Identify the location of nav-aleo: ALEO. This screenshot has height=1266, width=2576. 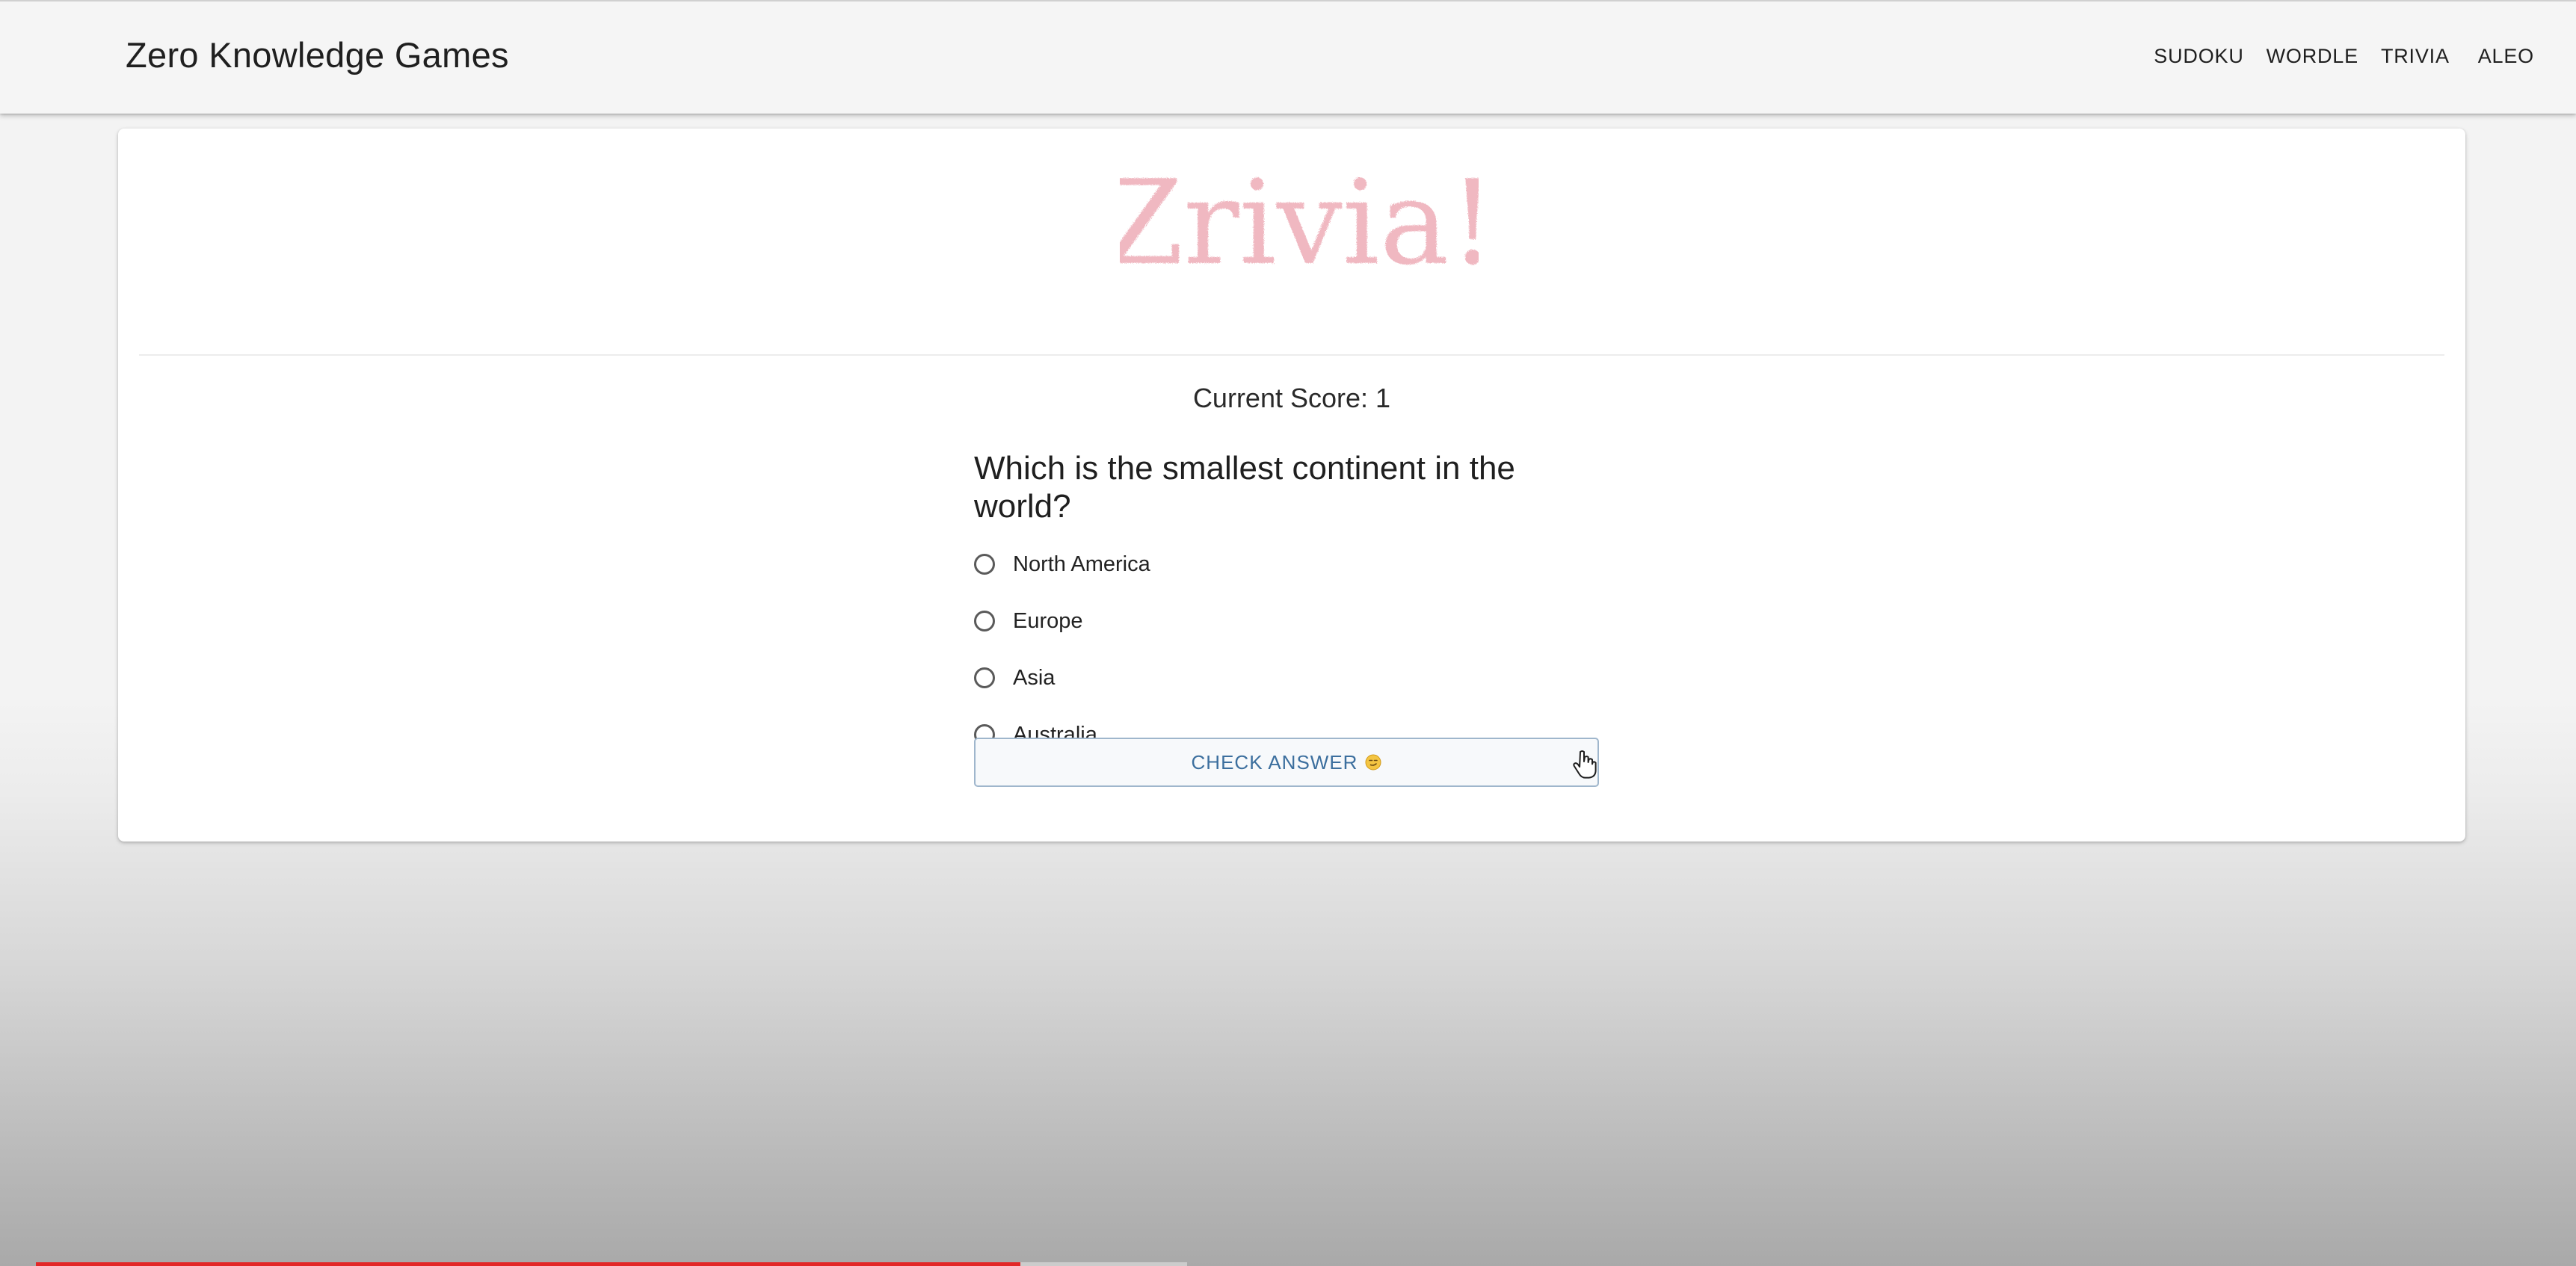
(2506, 57).